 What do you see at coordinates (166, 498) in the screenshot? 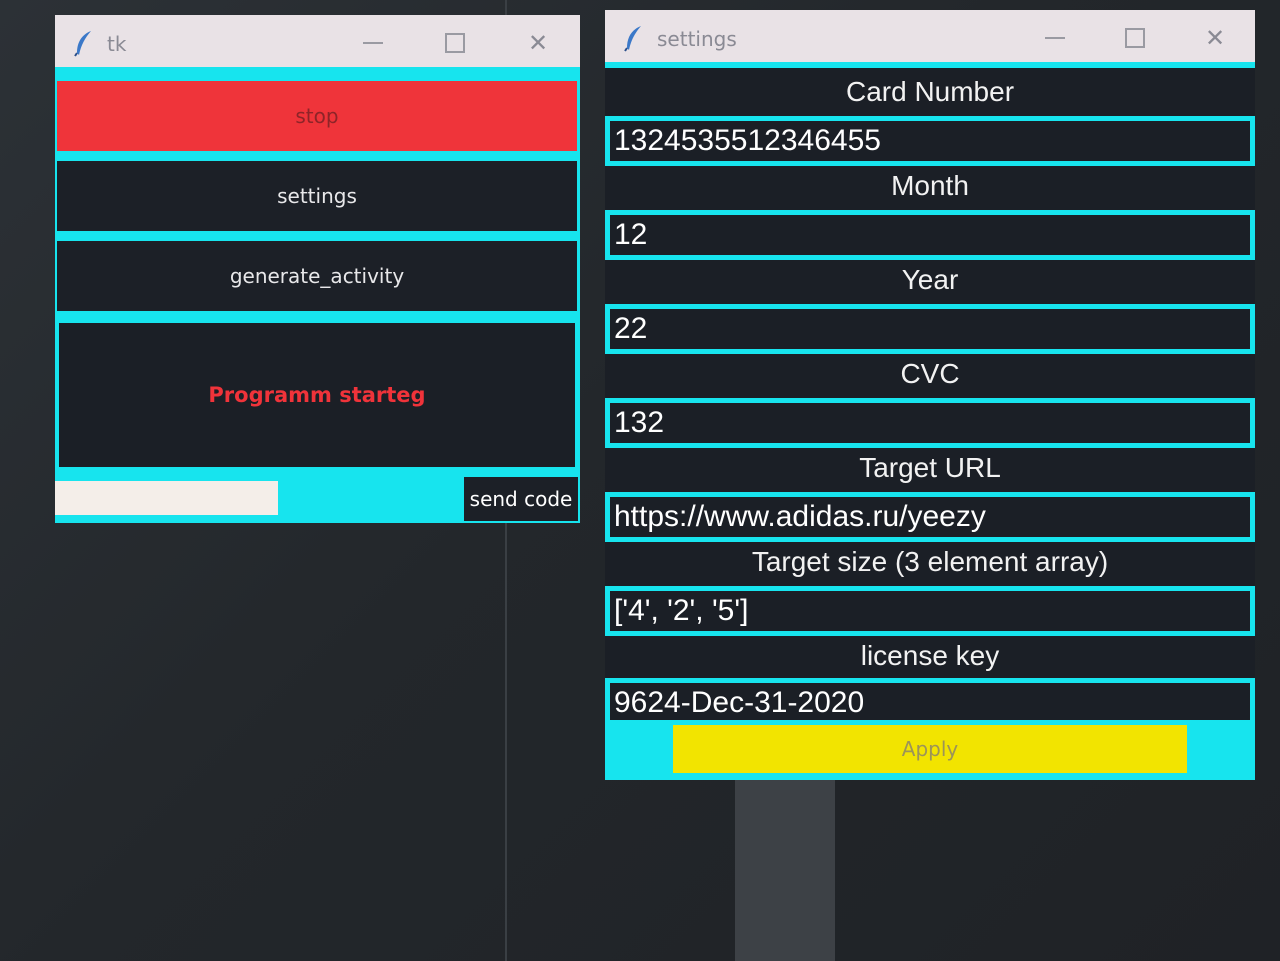
I see `code-input` at bounding box center [166, 498].